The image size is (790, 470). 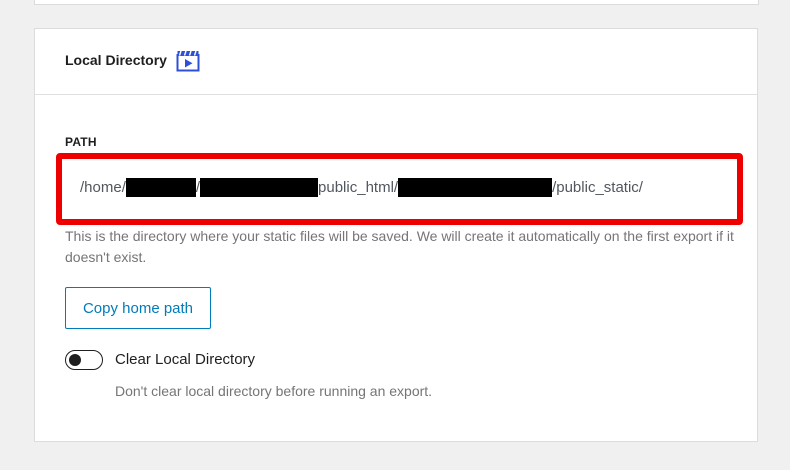 What do you see at coordinates (75, 360) in the screenshot?
I see `toggle-knob` at bounding box center [75, 360].